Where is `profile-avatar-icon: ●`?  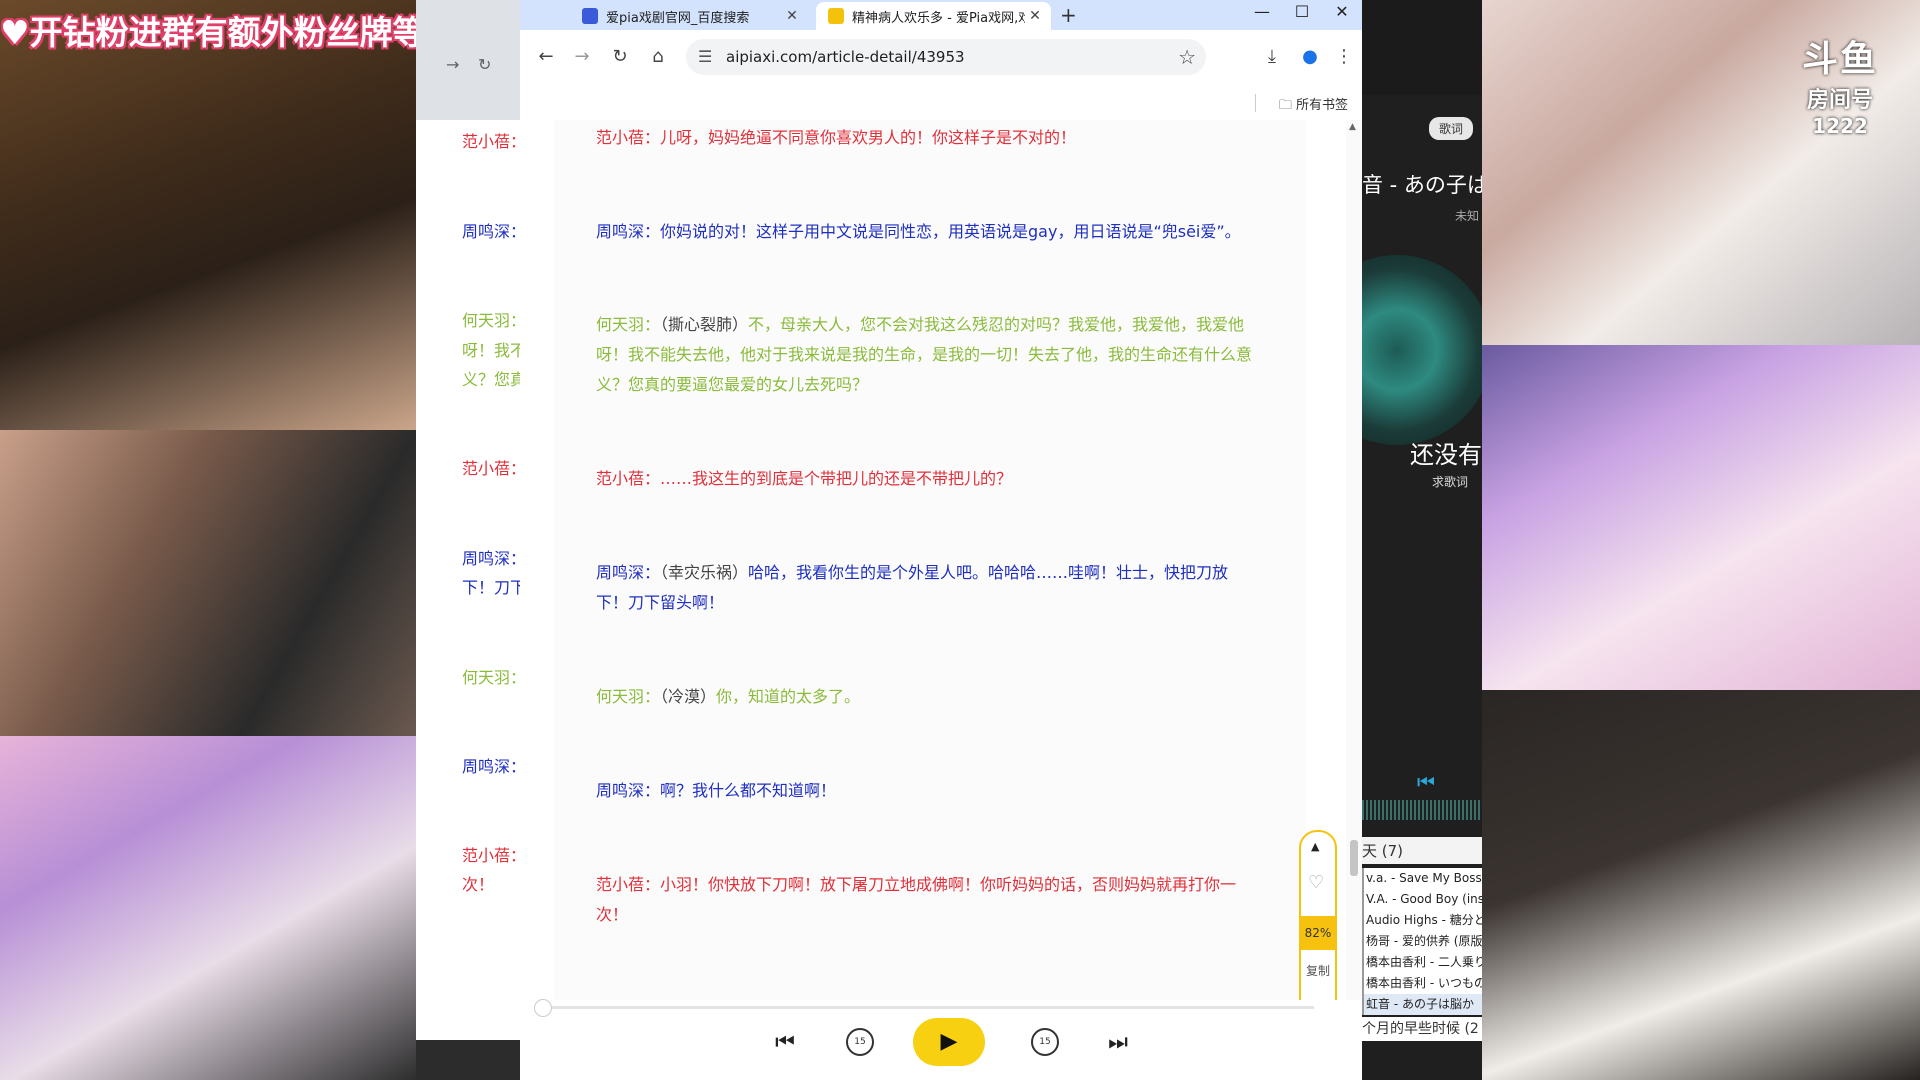
profile-avatar-icon: ● is located at coordinates (1310, 56).